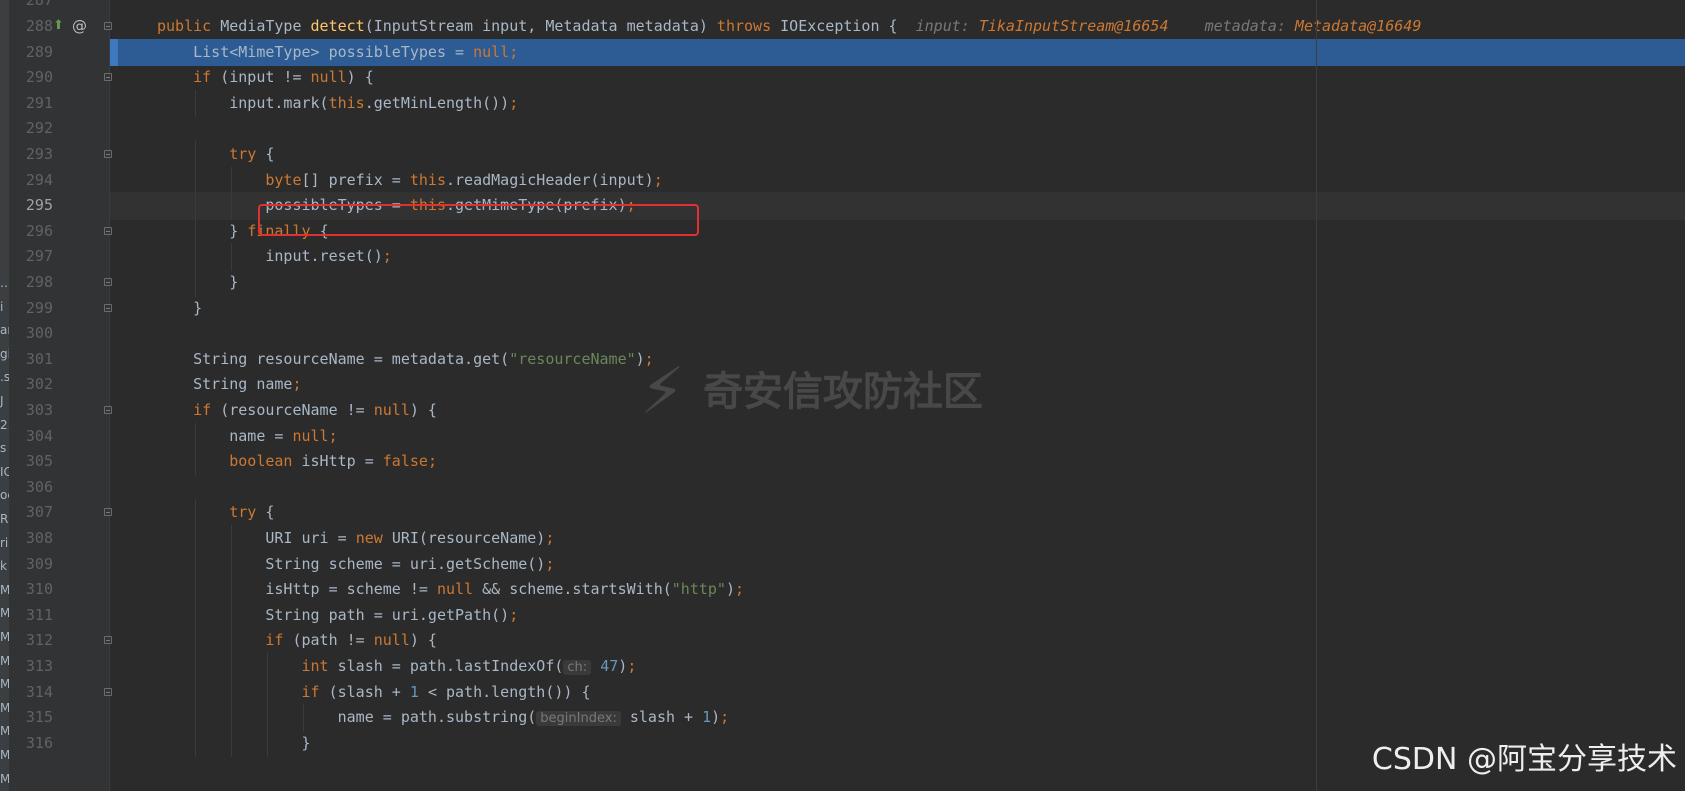  What do you see at coordinates (4, 472) in the screenshot?
I see `project-tree-item: IC` at bounding box center [4, 472].